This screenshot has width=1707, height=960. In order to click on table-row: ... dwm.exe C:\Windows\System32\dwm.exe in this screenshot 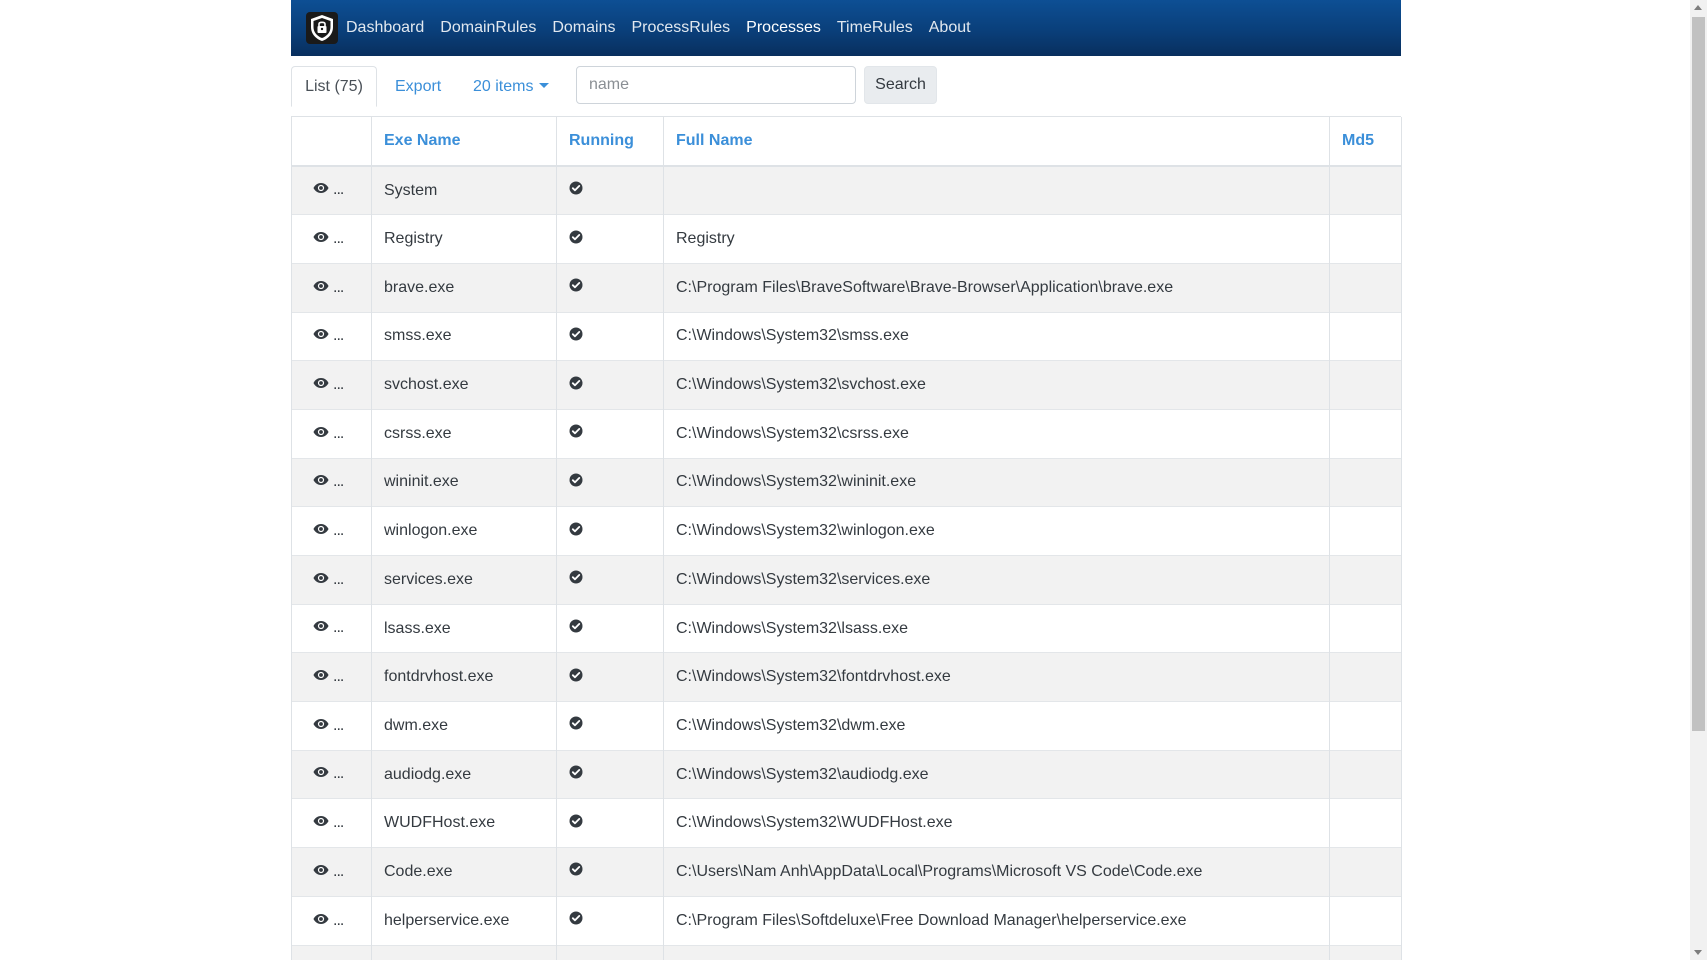, I will do `click(846, 726)`.